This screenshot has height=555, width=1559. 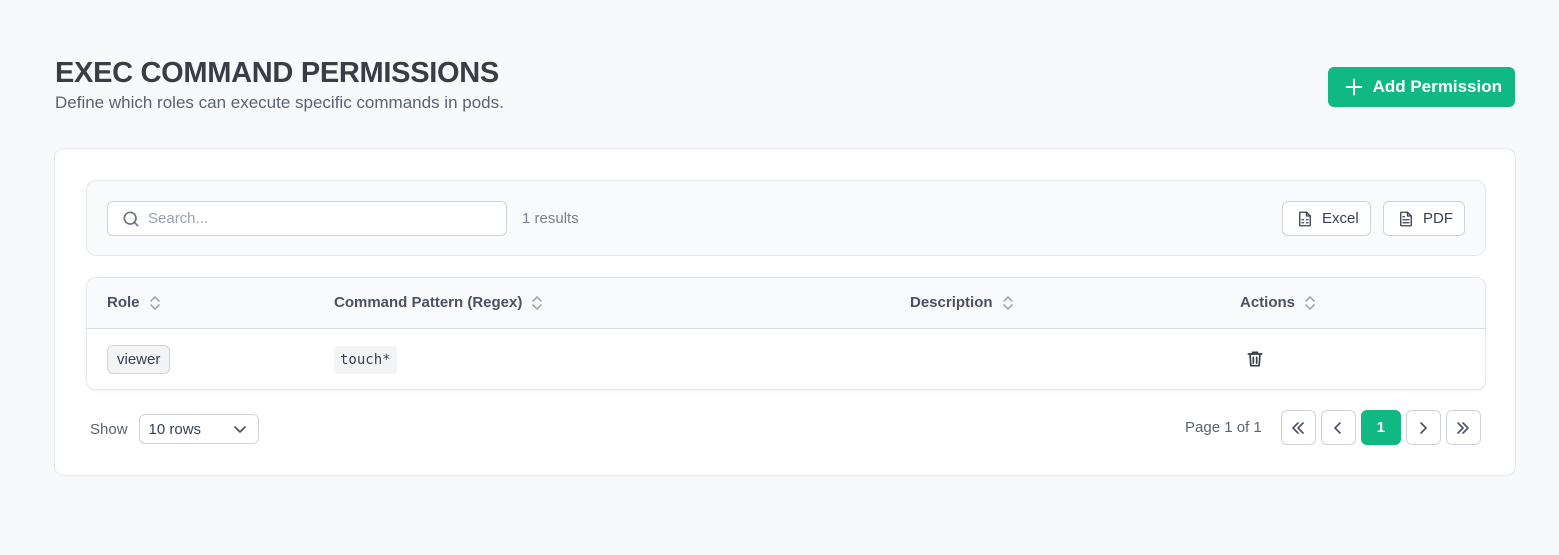 What do you see at coordinates (277, 73) in the screenshot?
I see `page-title: EXEC COMMAND PERMISSIONS` at bounding box center [277, 73].